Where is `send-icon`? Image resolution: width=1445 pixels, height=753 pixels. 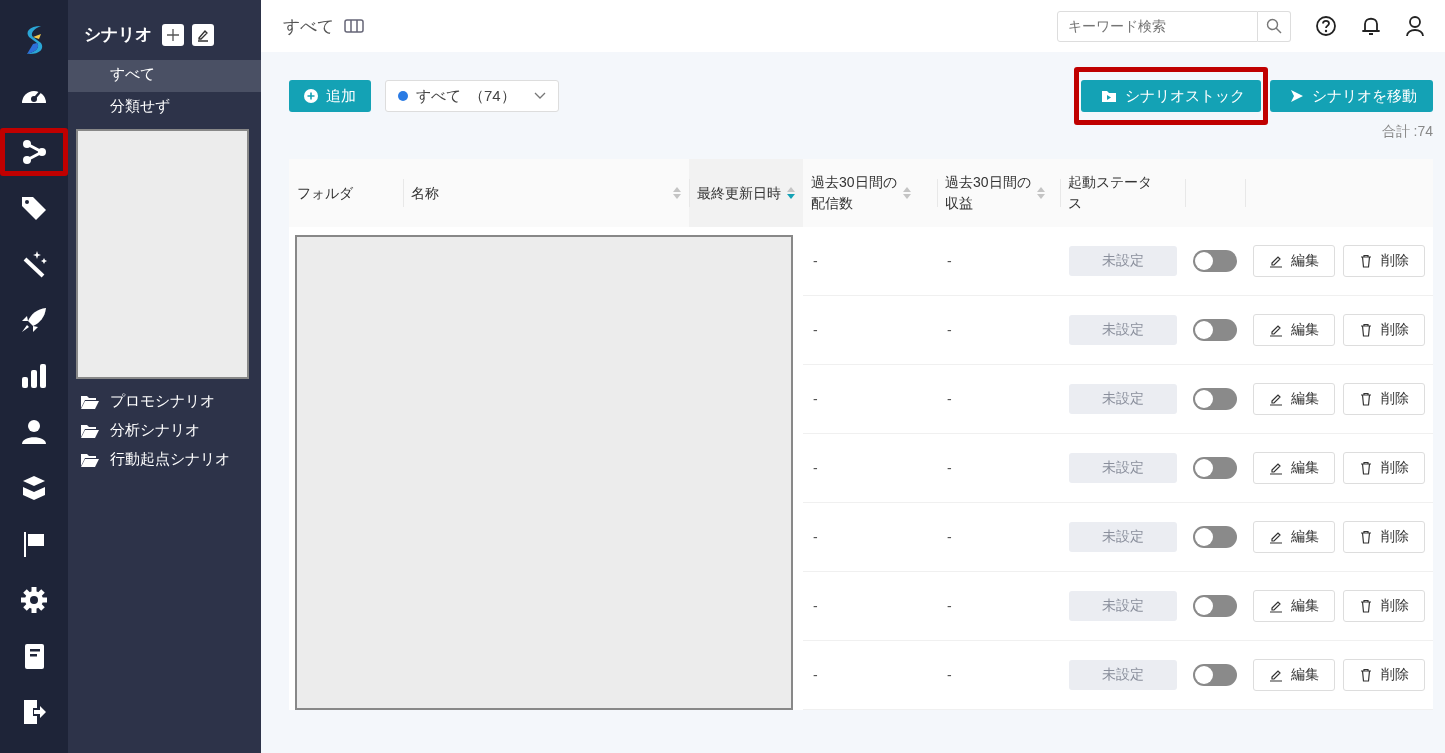
send-icon is located at coordinates (1297, 96).